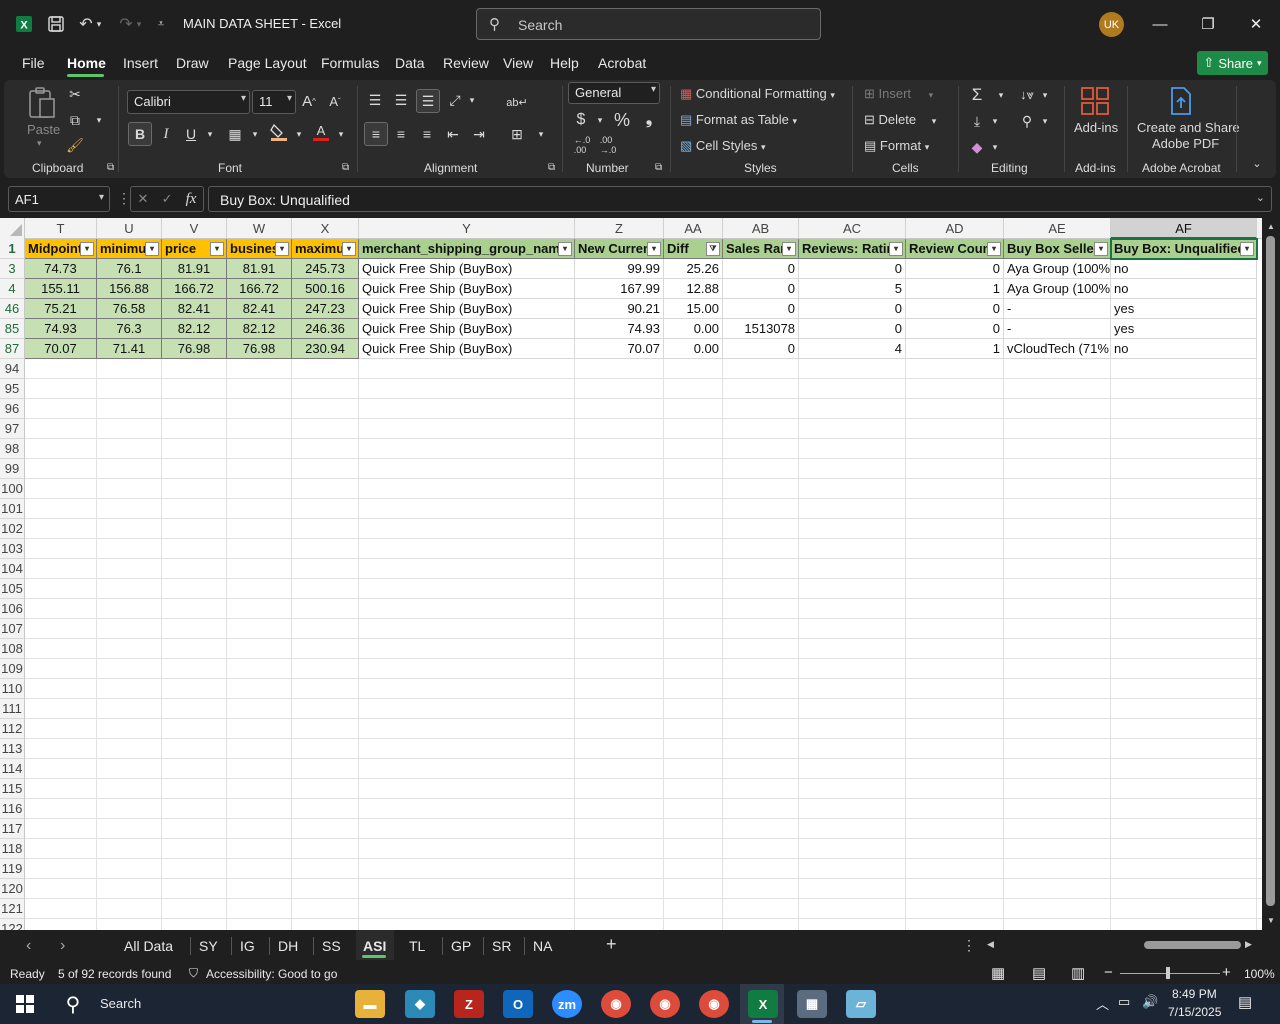 Image resolution: width=1280 pixels, height=1024 pixels. Describe the element at coordinates (259, 228) in the screenshot. I see `column-header: W` at that location.